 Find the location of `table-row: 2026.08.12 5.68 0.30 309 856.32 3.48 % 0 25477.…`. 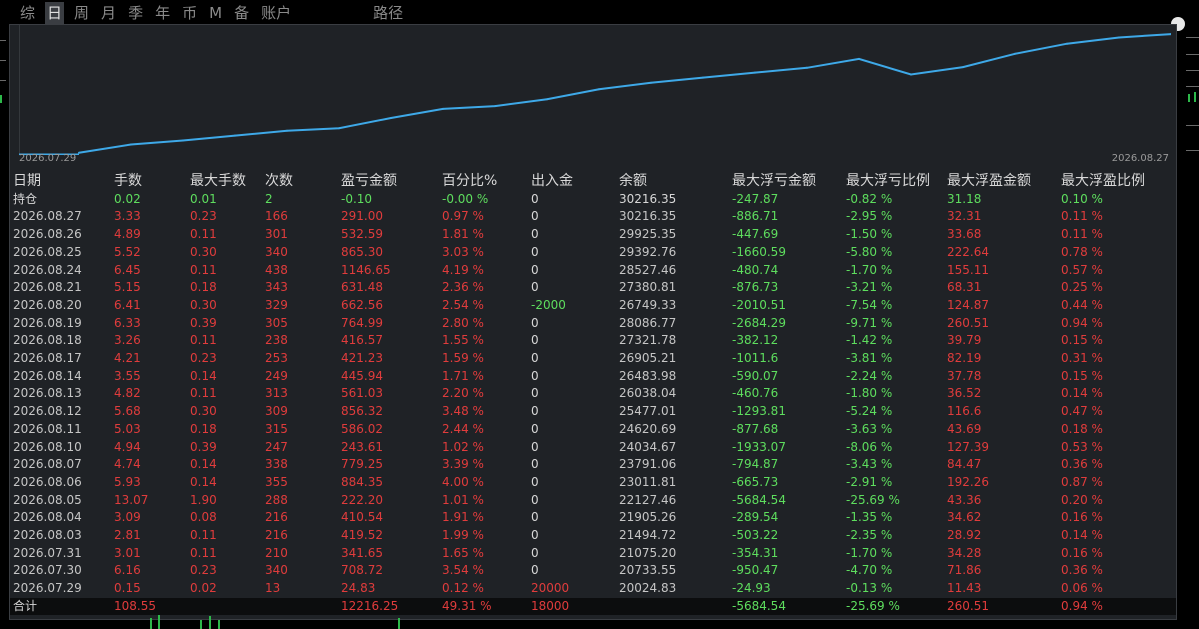

table-row: 2026.08.12 5.68 0.30 309 856.32 3.48 % 0 25477.… is located at coordinates (593, 412).